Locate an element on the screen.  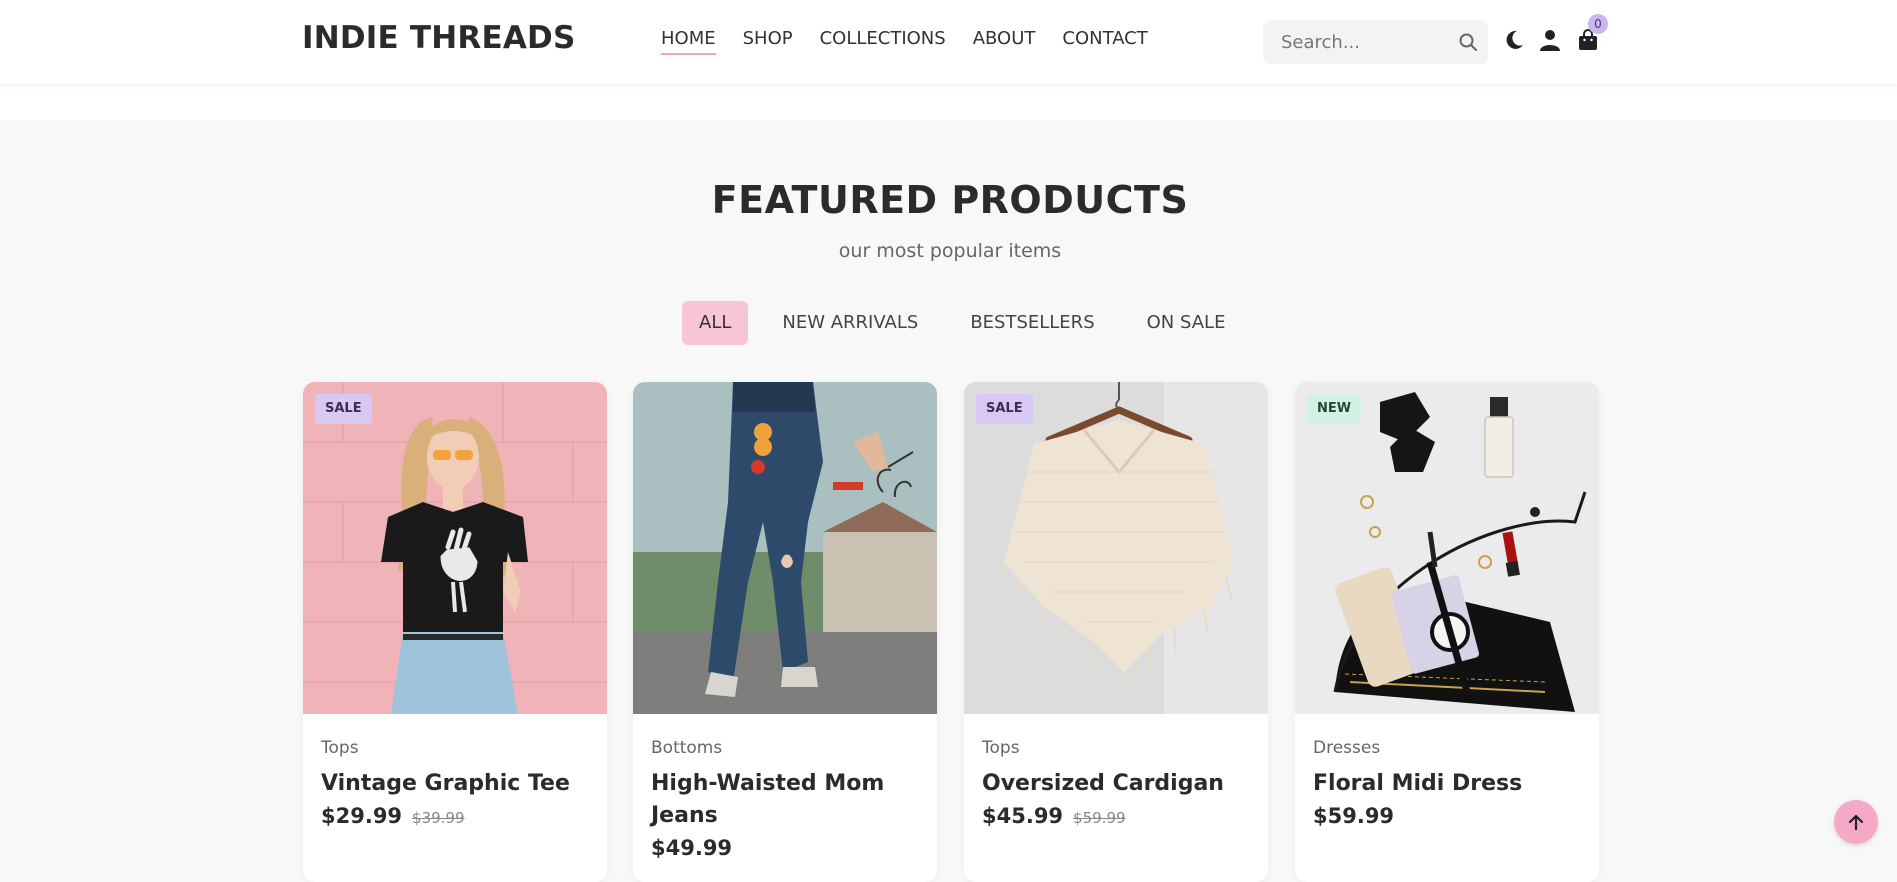
product-title: High-Waisted Mom Jeans is located at coordinates (786, 800).